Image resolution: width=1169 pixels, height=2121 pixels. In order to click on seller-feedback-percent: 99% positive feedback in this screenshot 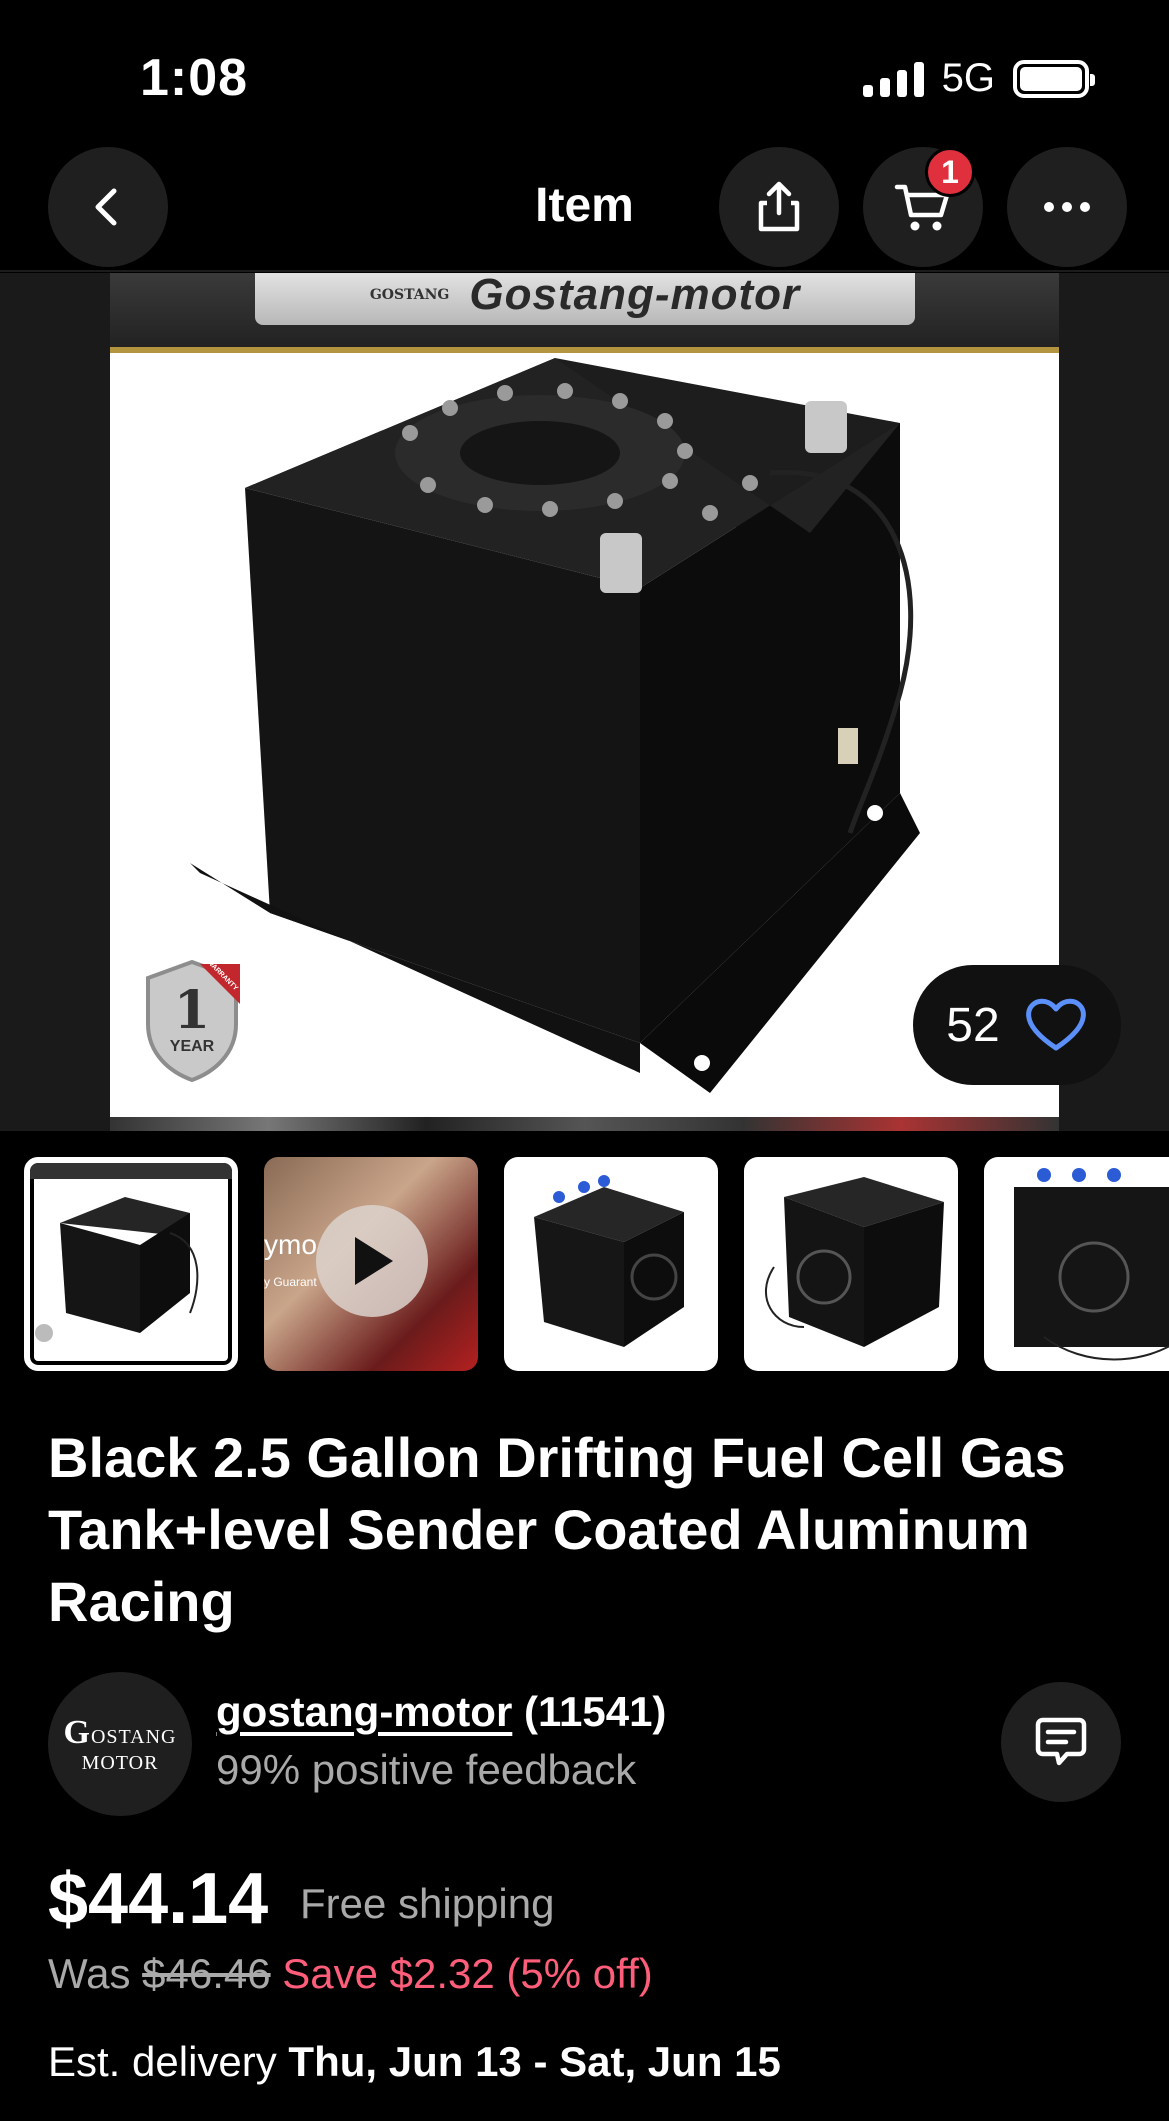, I will do `click(426, 1769)`.